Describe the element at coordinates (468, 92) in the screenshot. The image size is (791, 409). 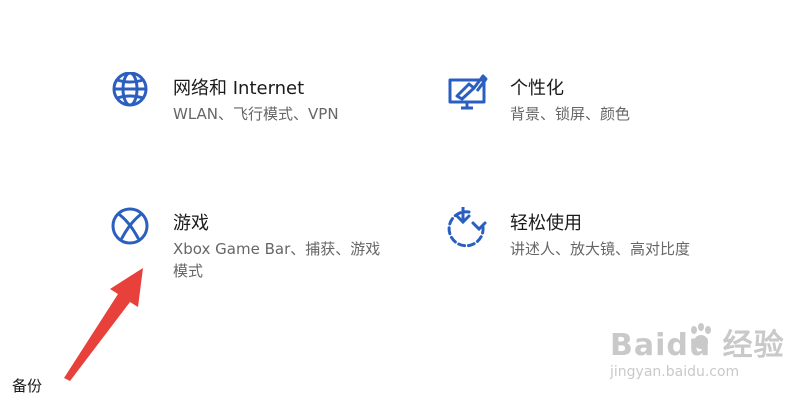
I see `personalization-monitor-icon` at that location.